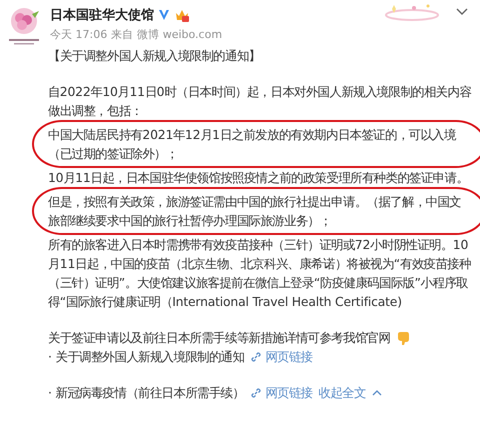 The image size is (480, 427). I want to click on link-item-text: · 关于调整外国人新规入境限制的通知, so click(146, 357).